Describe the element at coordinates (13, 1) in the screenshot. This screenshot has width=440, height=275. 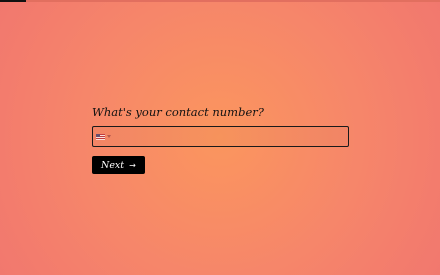
I see `progress-bar-fill` at that location.